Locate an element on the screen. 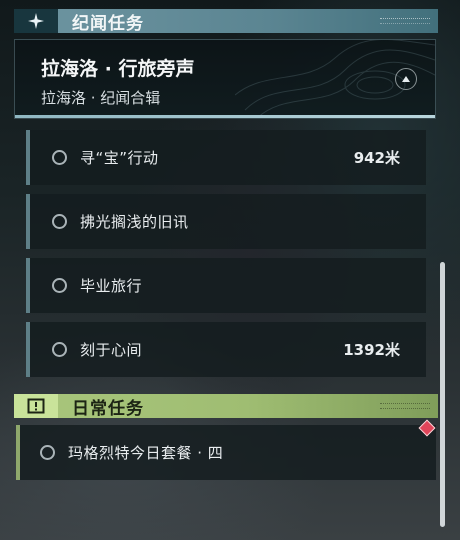 The height and width of the screenshot is (540, 460). daily-quest-row-1: 玛格烈特今日套餐 · 四 is located at coordinates (226, 452).